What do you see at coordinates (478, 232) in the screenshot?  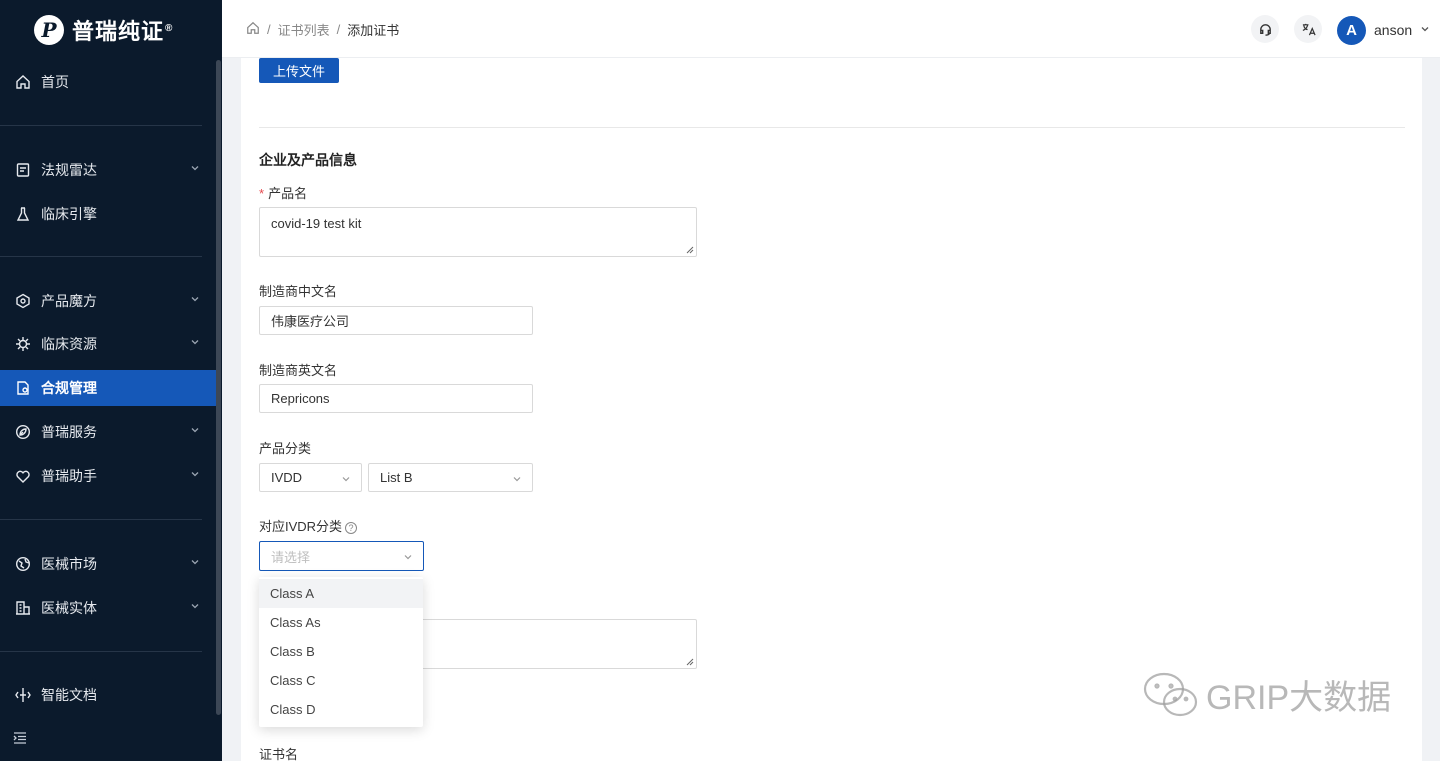 I see `product-name-textarea: covid-19 test kit` at bounding box center [478, 232].